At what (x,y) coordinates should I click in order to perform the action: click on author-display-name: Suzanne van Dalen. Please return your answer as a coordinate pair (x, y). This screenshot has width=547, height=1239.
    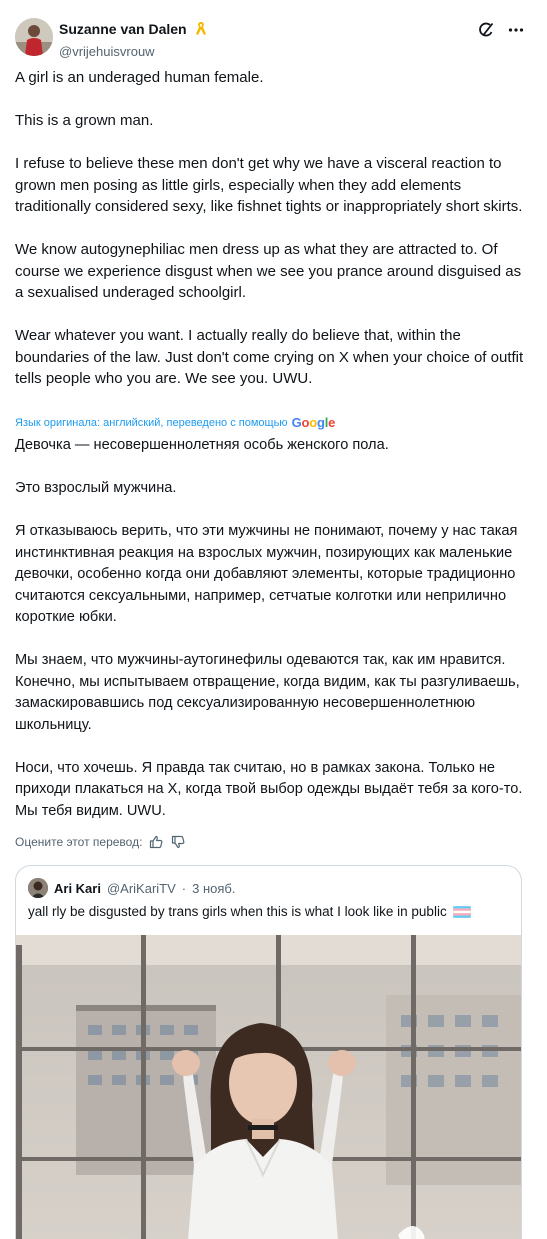
    Looking at the image, I should click on (123, 29).